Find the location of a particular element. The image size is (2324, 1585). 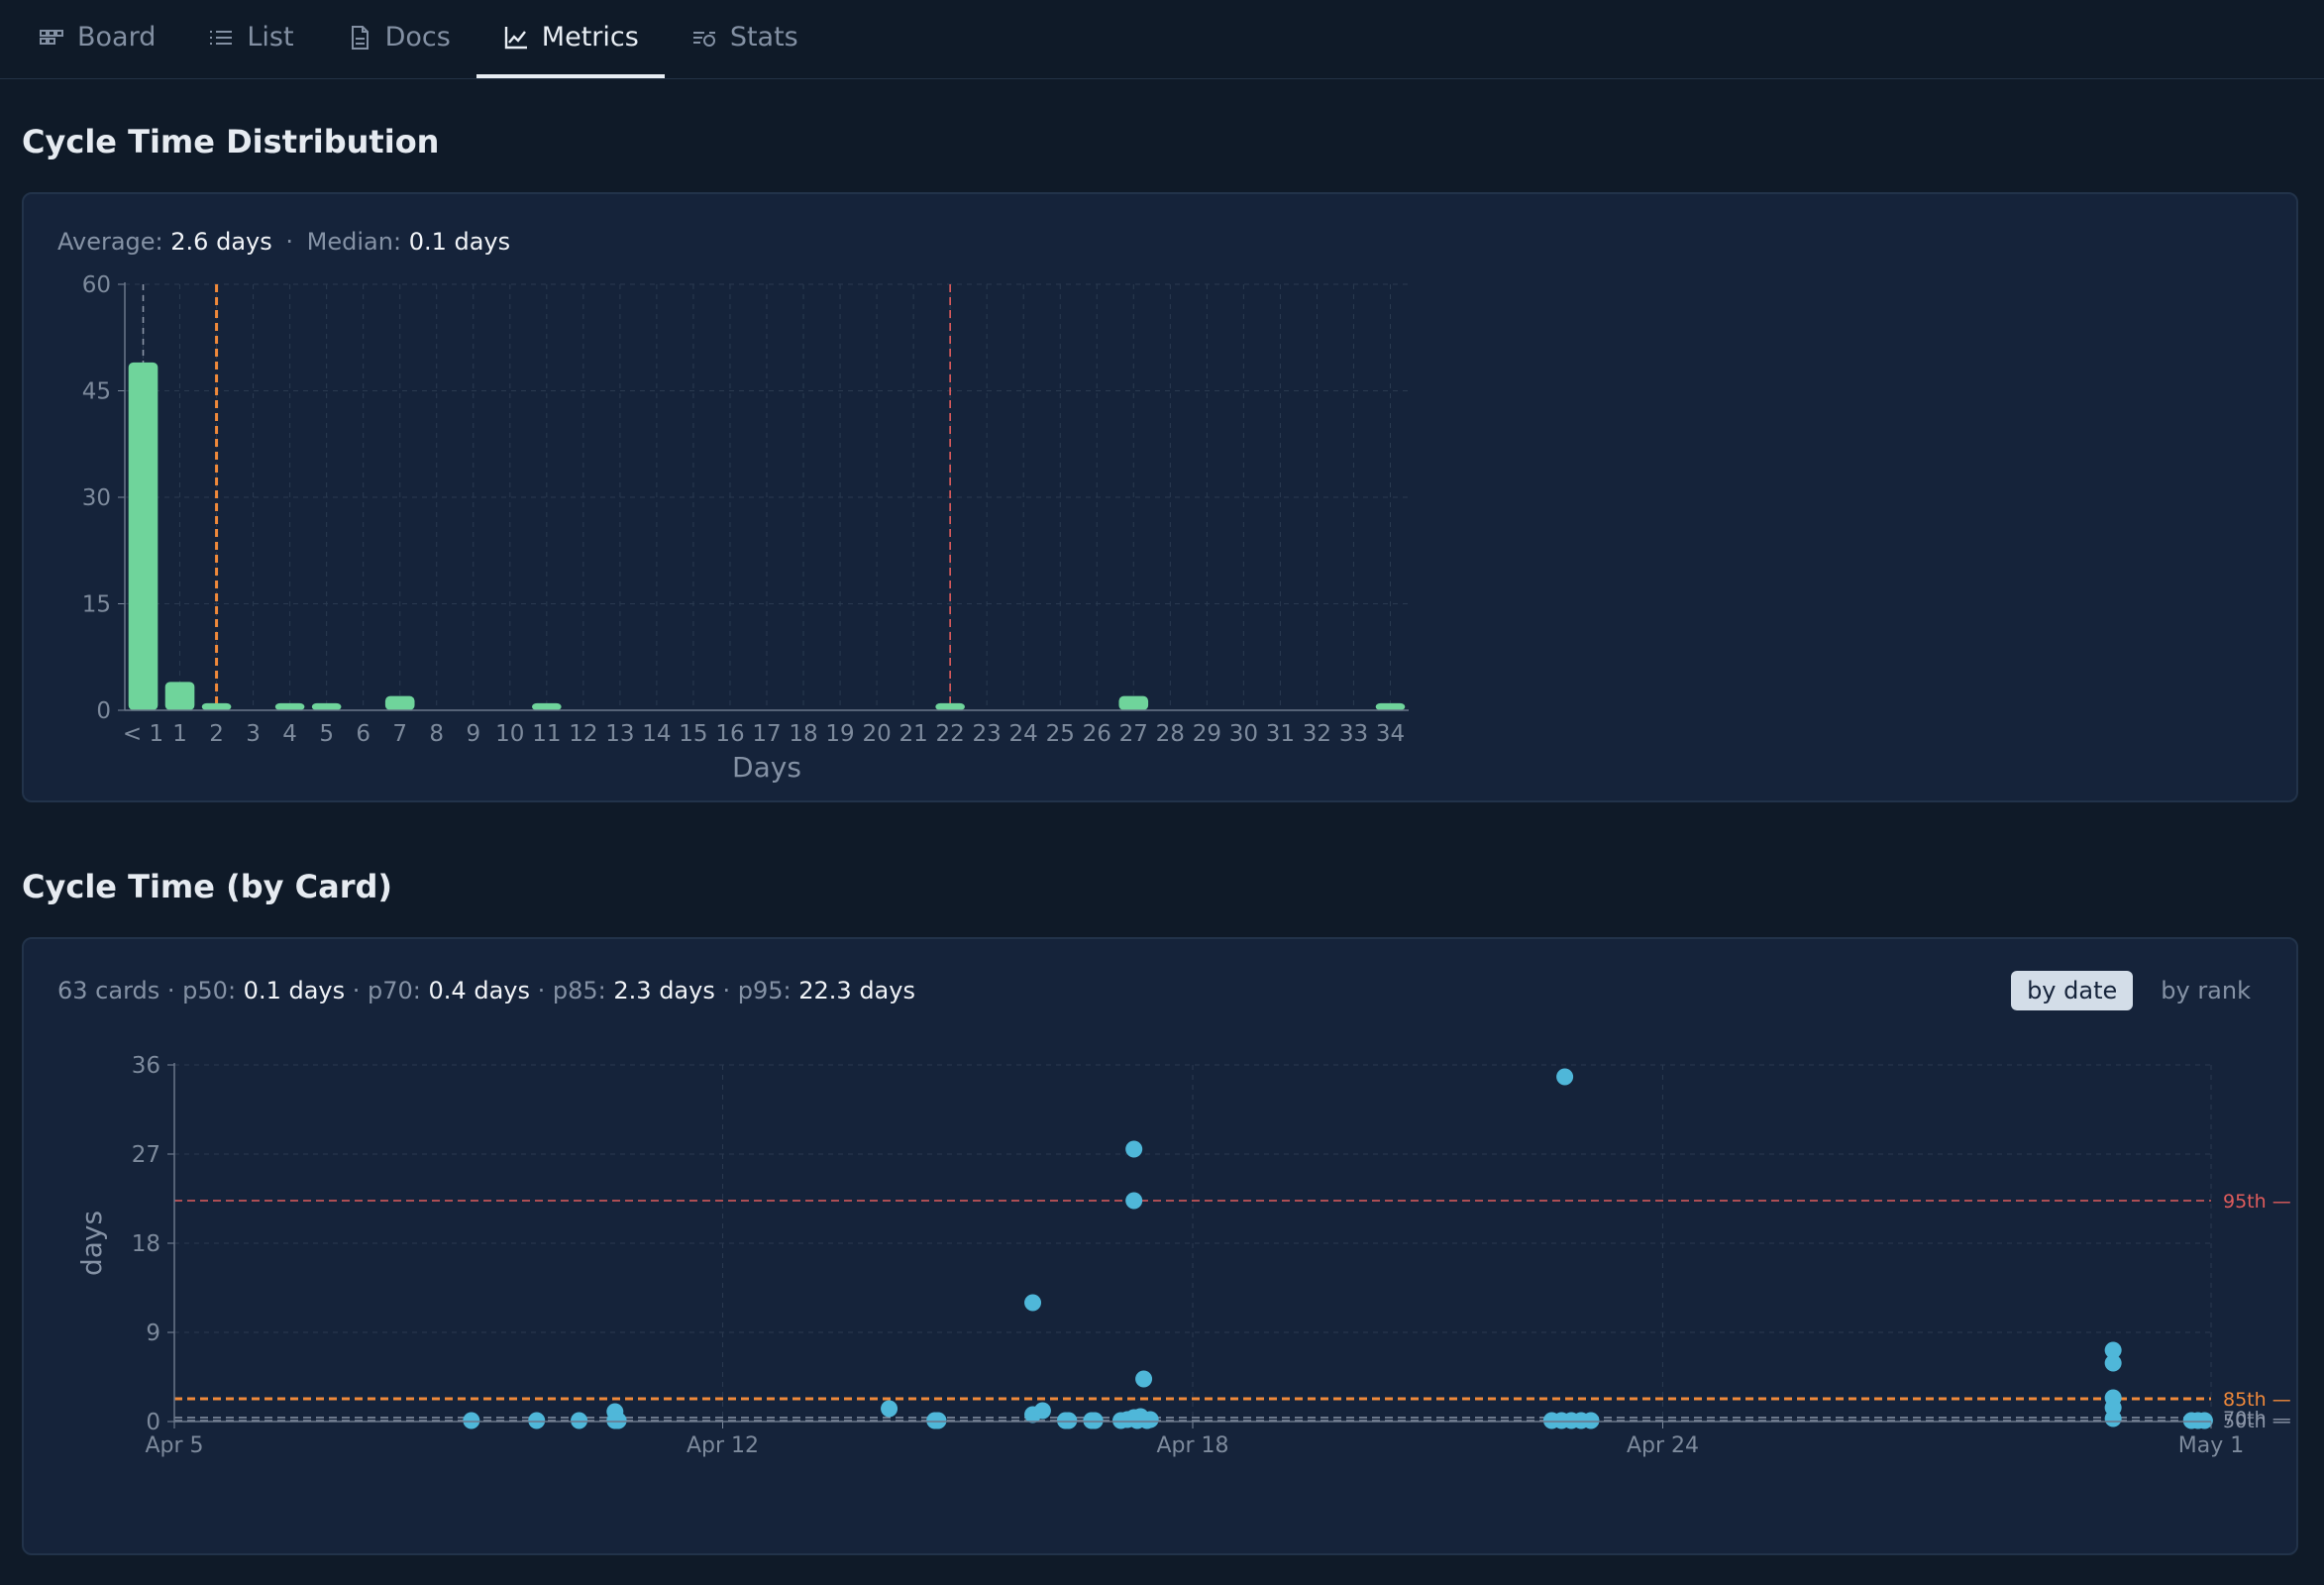

doc-icon is located at coordinates (360, 37).